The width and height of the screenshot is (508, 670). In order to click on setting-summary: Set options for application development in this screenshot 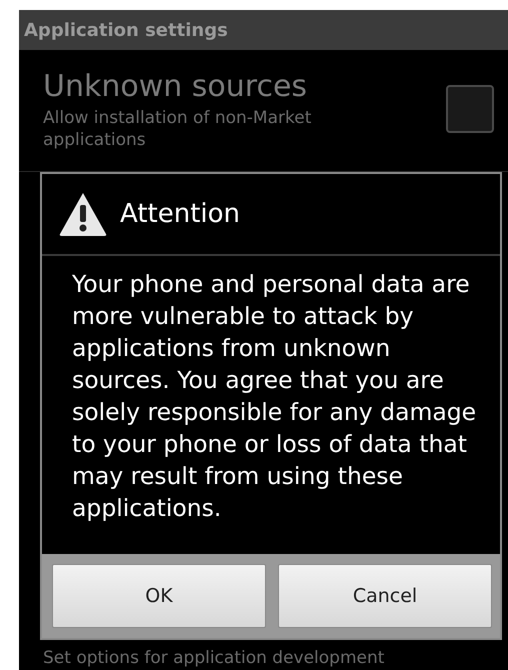, I will do `click(213, 658)`.